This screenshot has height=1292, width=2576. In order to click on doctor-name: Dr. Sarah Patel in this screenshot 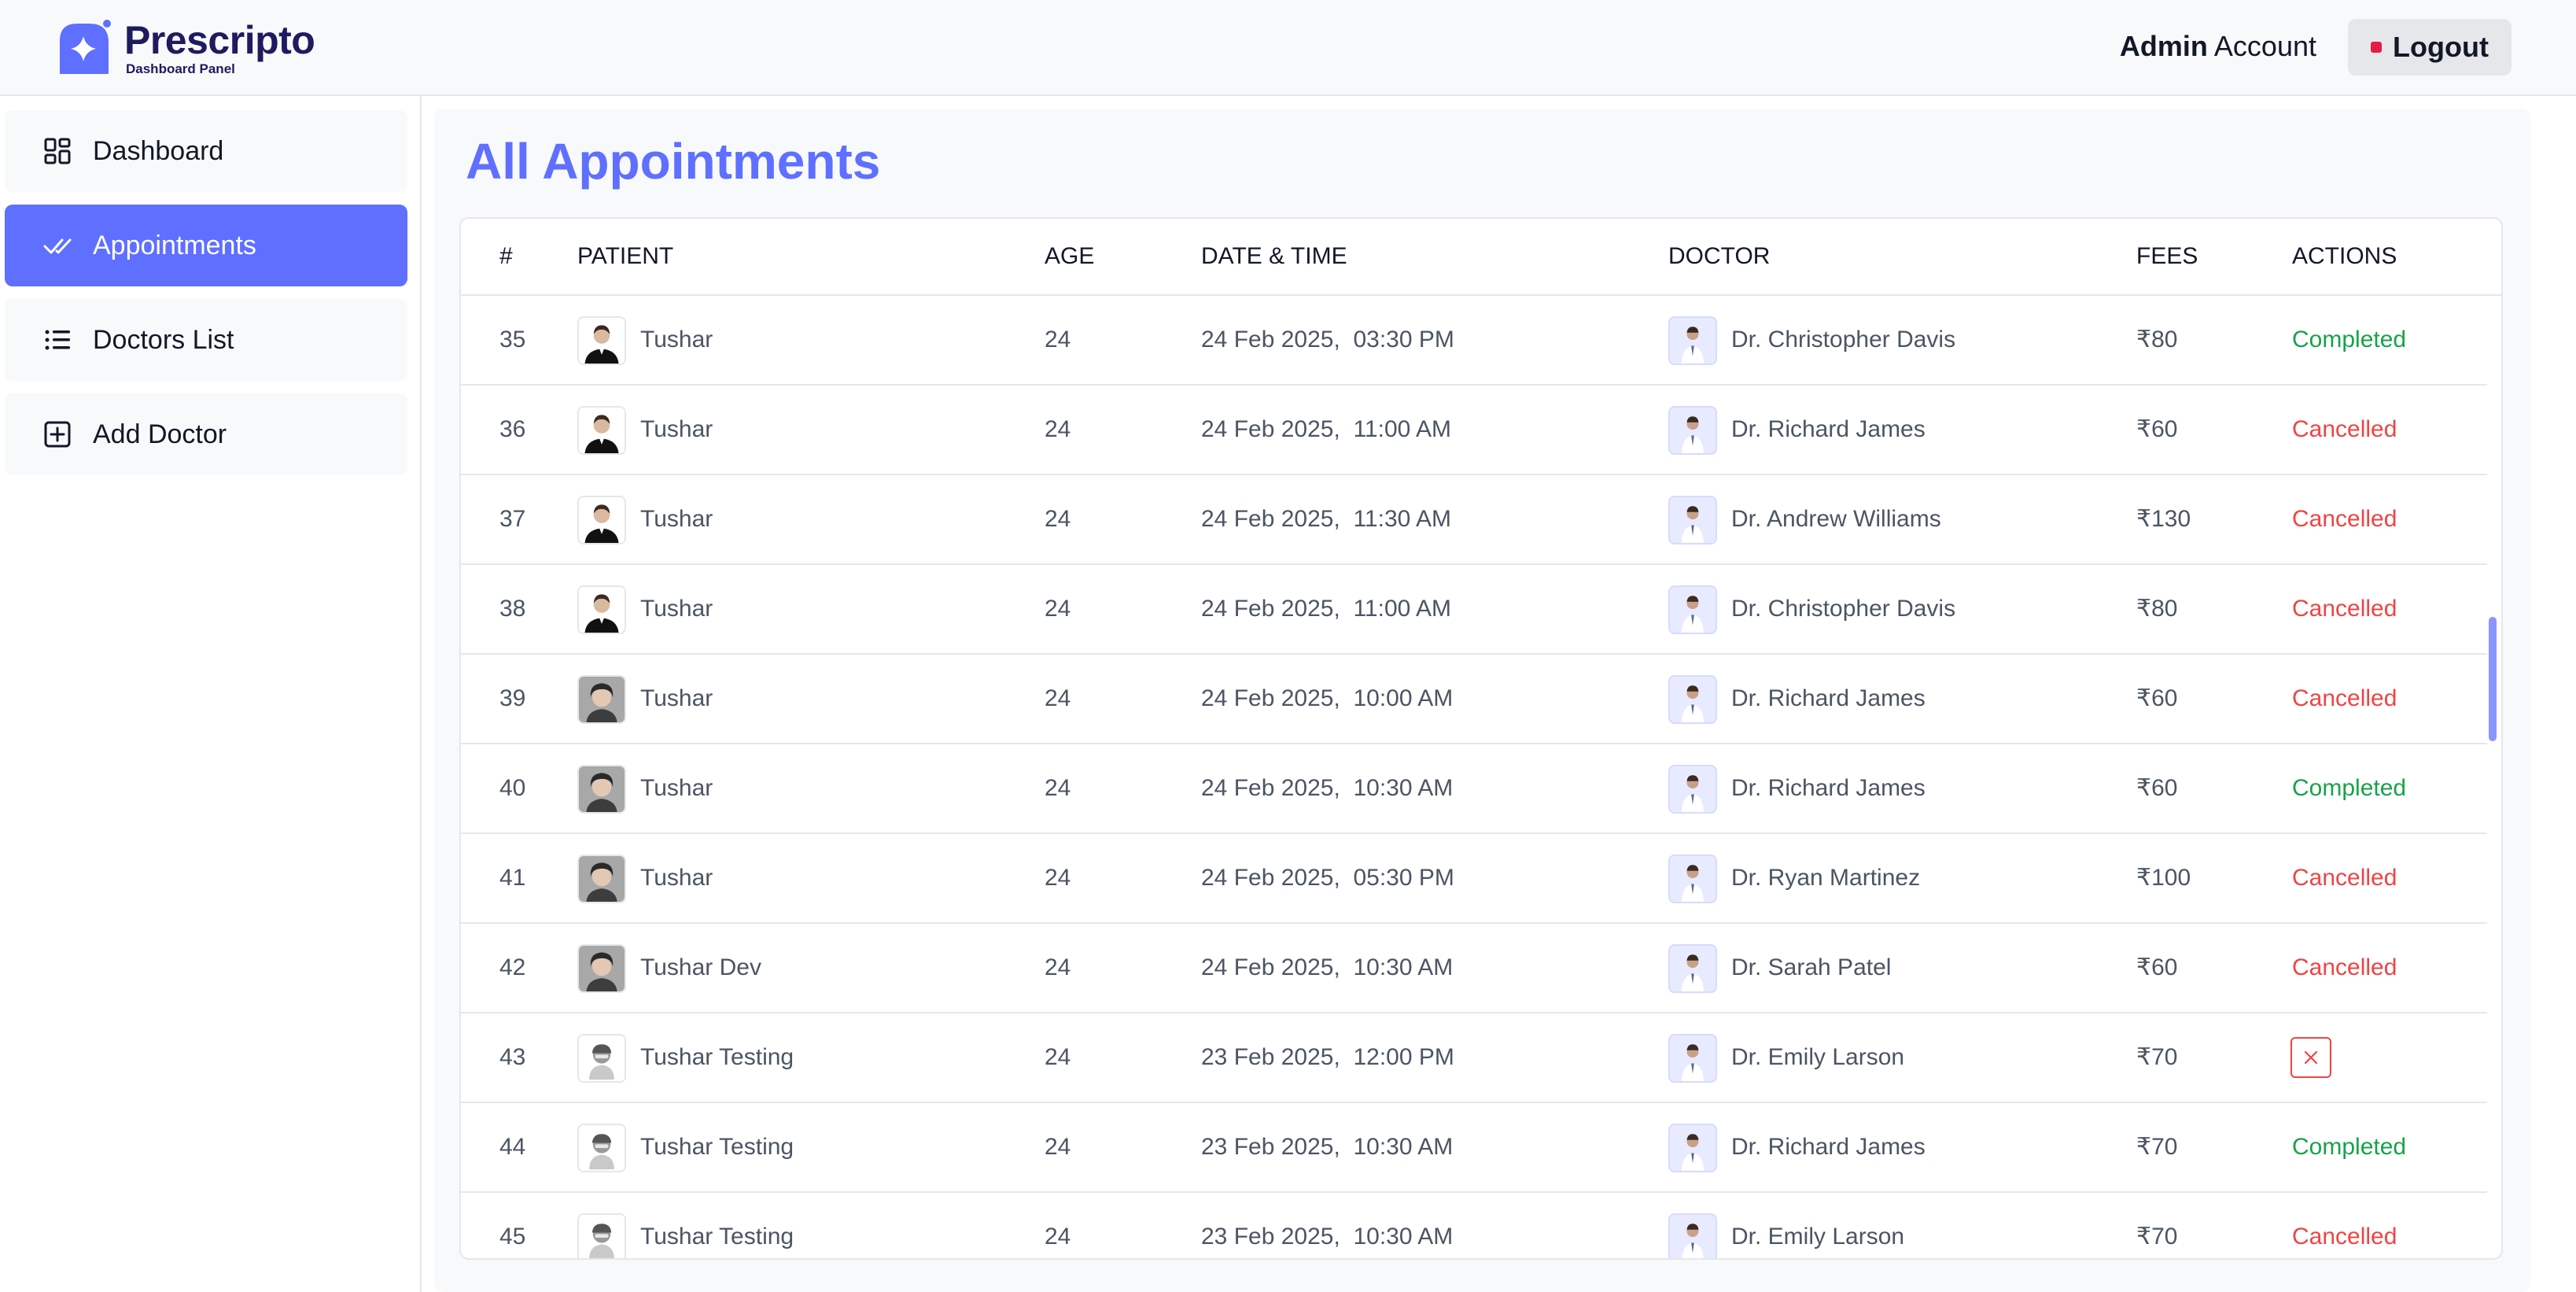, I will do `click(1811, 967)`.